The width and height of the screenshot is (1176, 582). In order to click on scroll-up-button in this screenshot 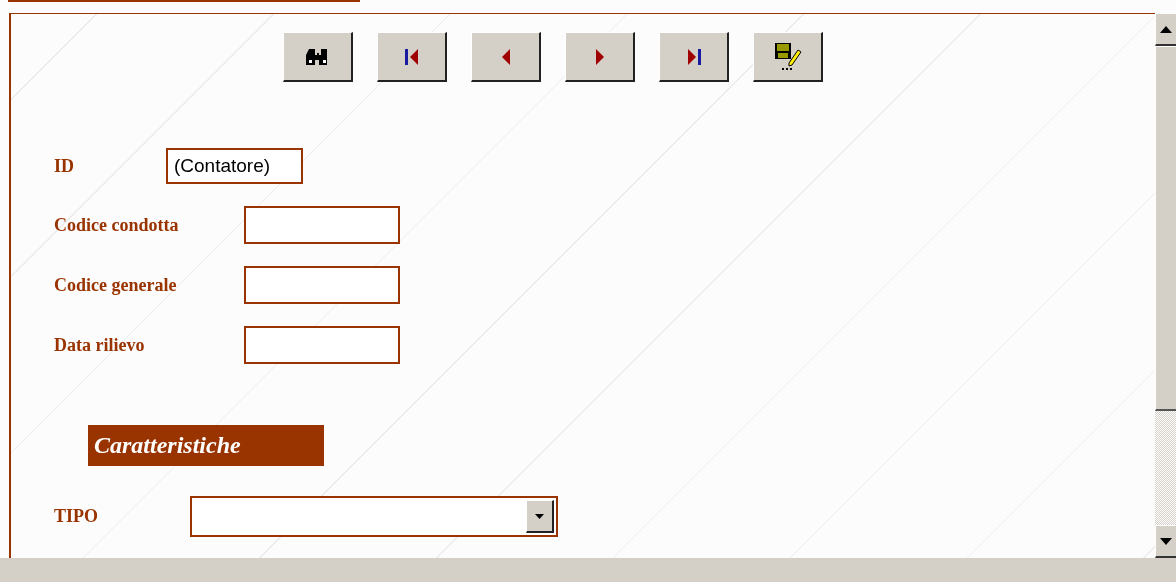, I will do `click(1165, 29)`.